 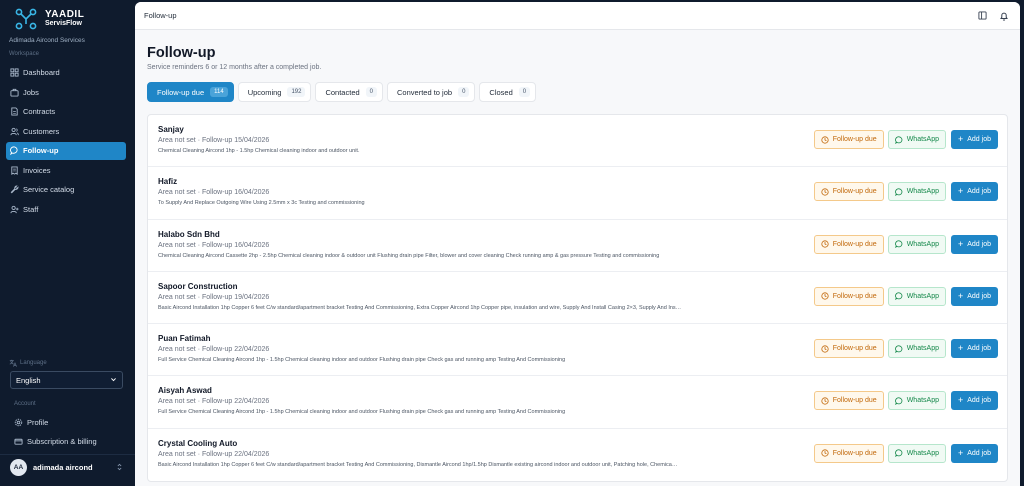 What do you see at coordinates (181, 53) in the screenshot?
I see `page-title: Follow-up` at bounding box center [181, 53].